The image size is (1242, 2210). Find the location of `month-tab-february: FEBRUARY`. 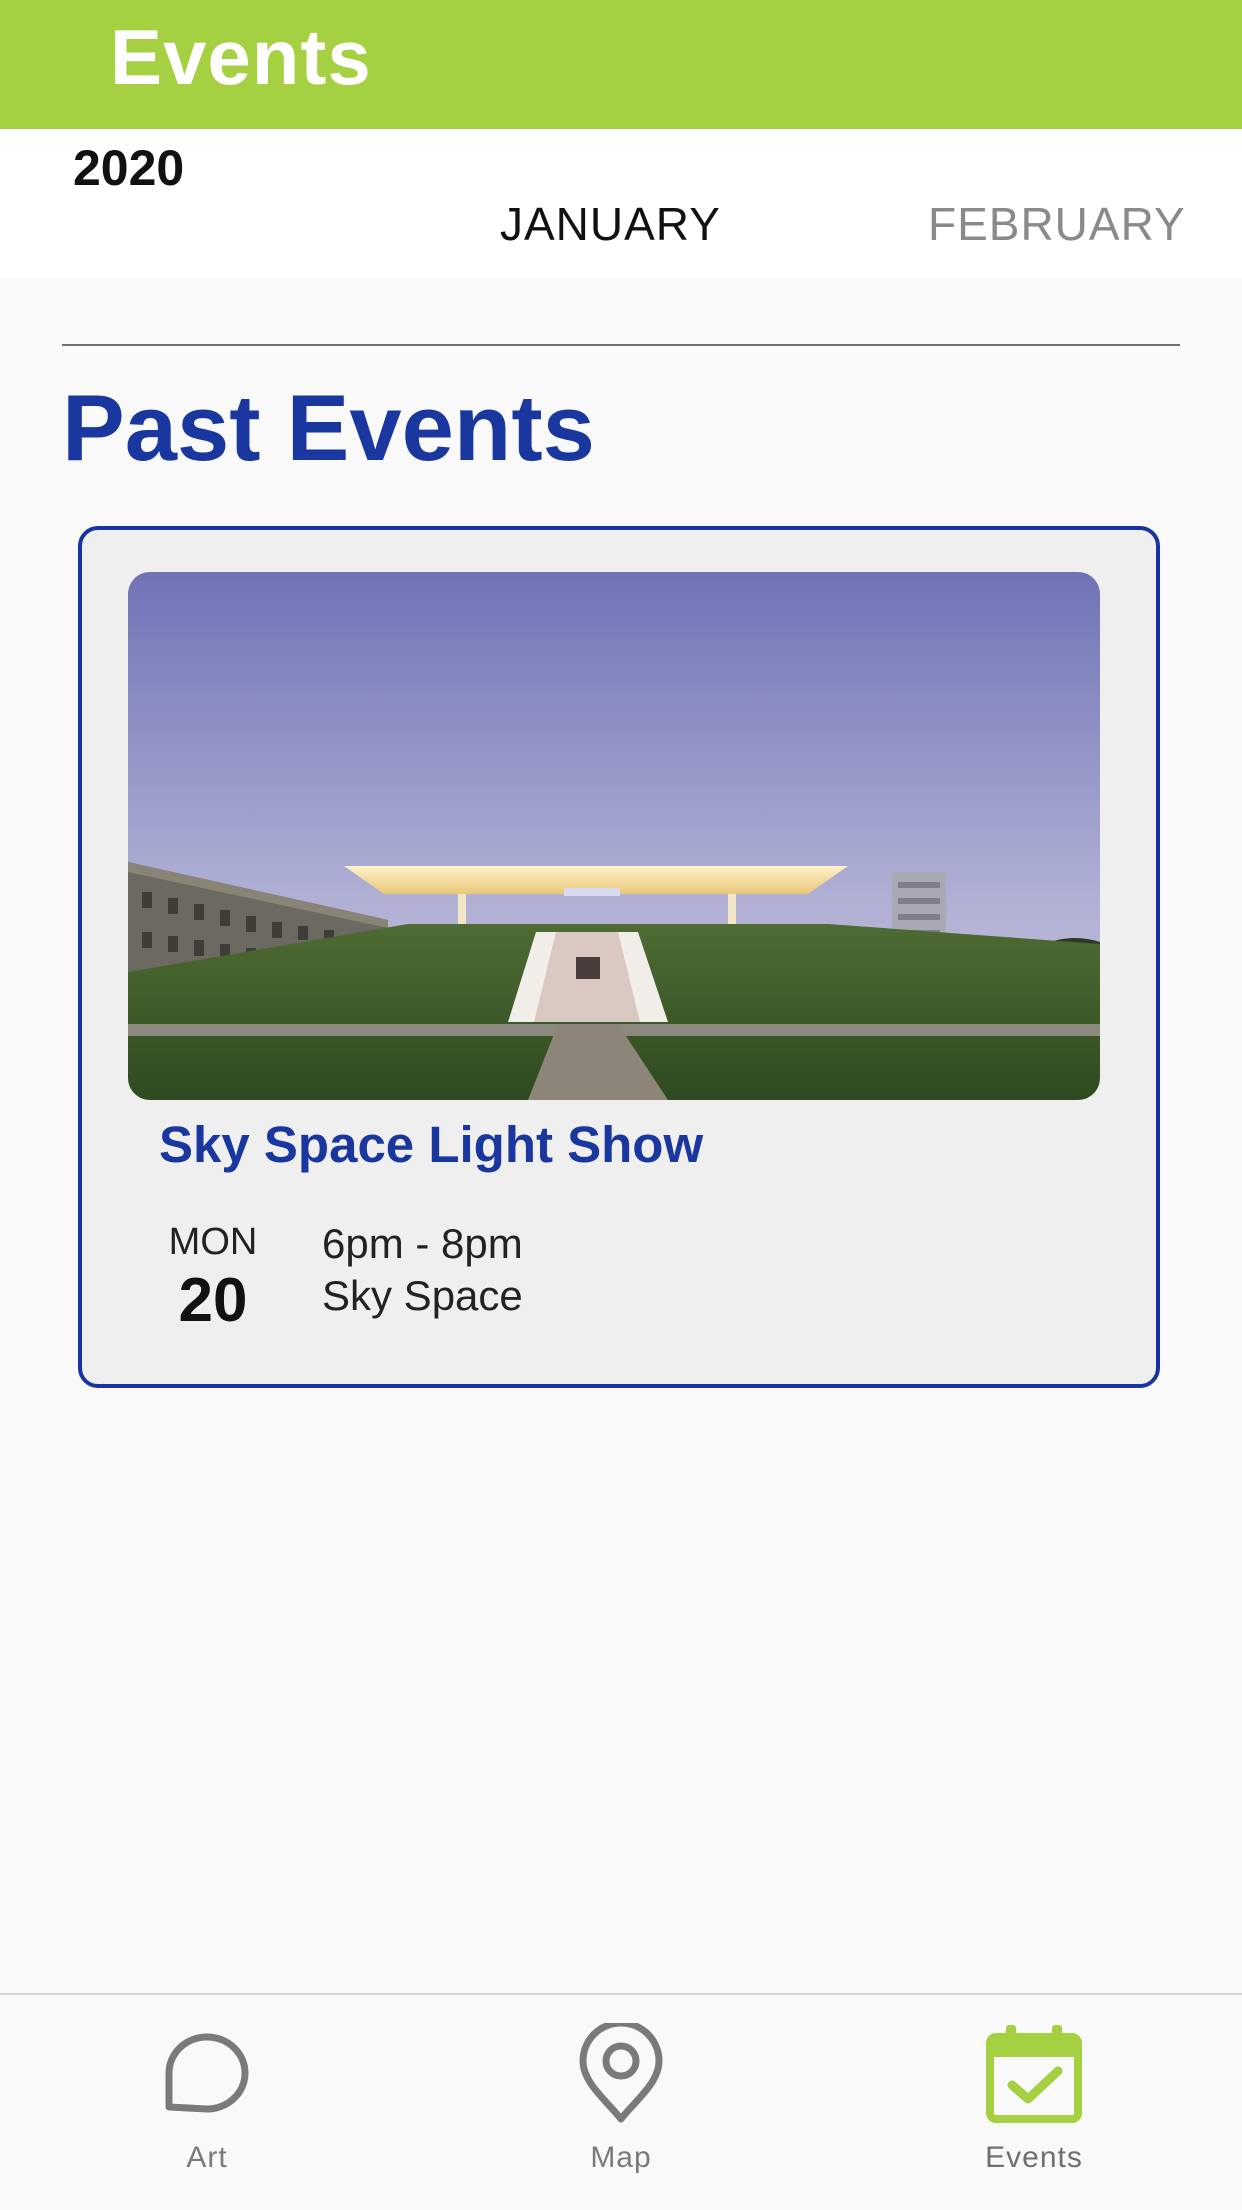

month-tab-february: FEBRUARY is located at coordinates (1057, 224).